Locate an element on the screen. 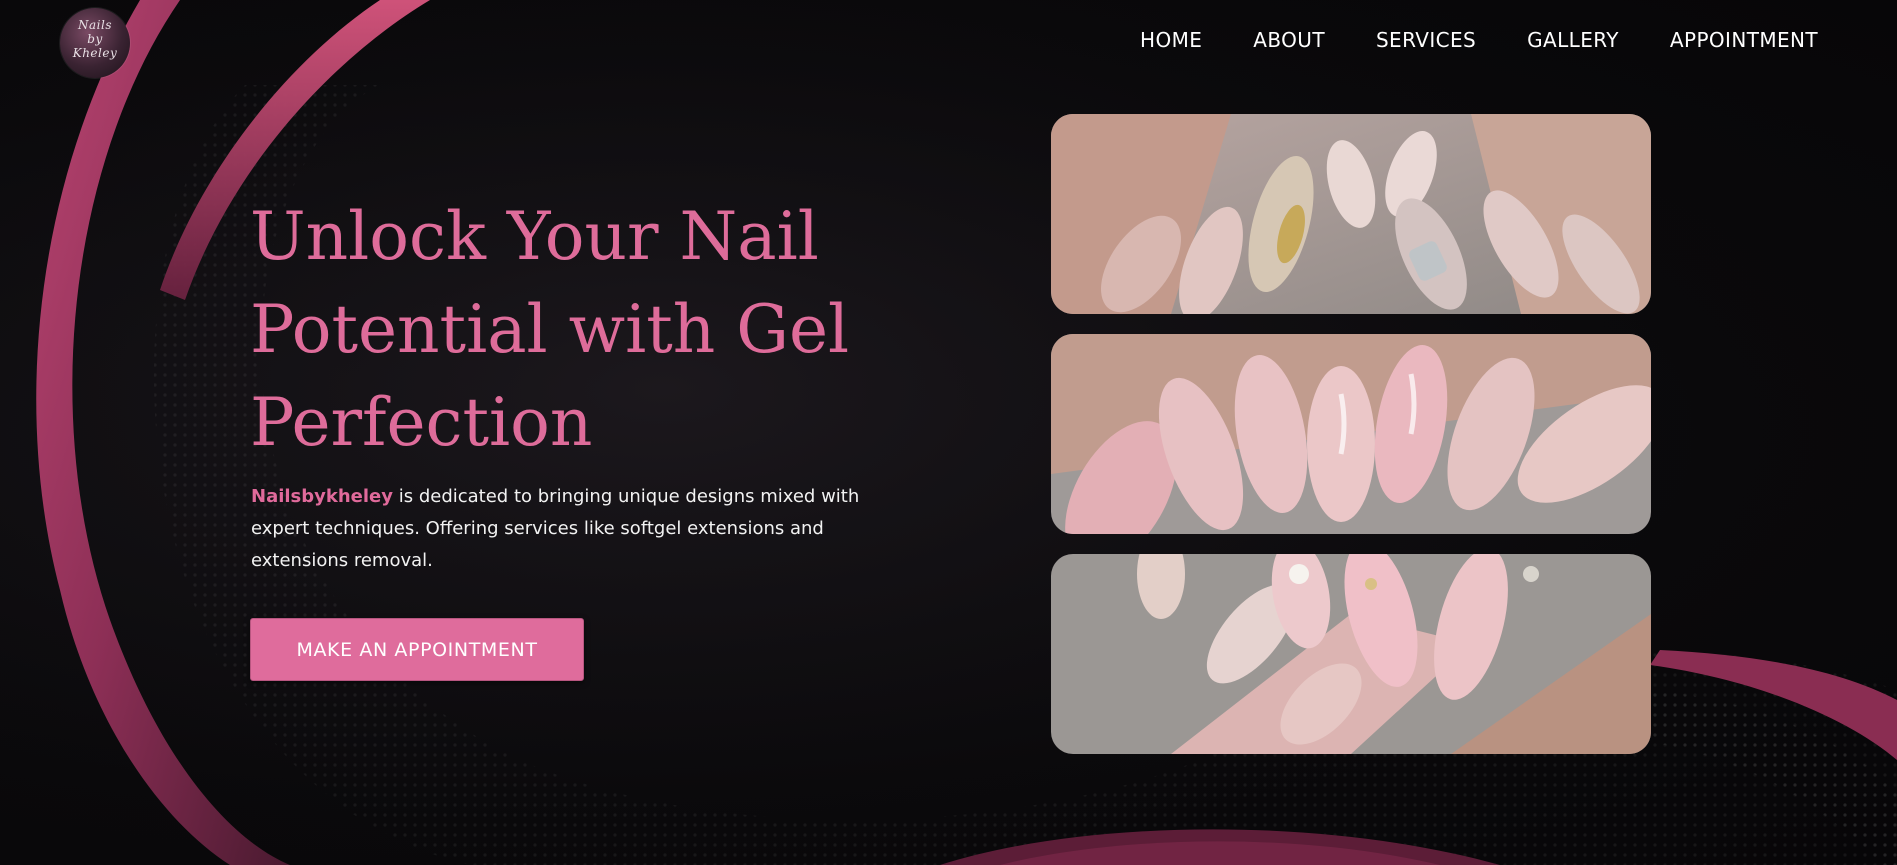  logo-icon: Nails by Kheley is located at coordinates (95, 39).